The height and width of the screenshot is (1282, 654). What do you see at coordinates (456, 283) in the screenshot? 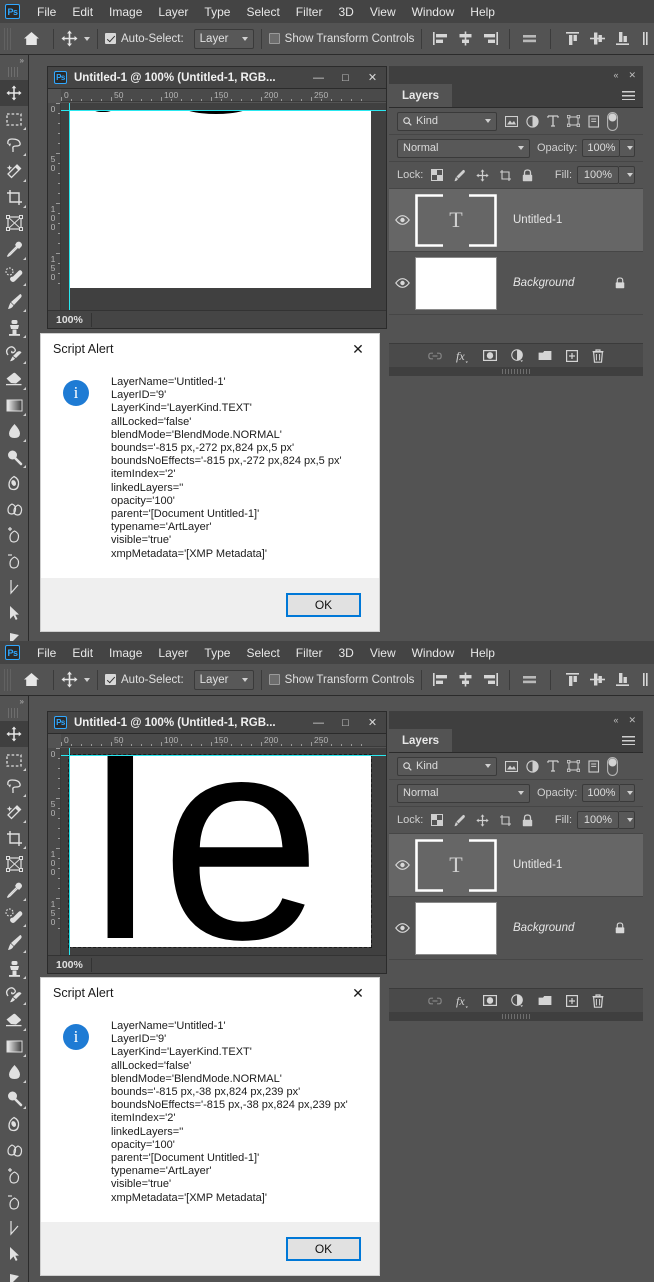
I see `layer-thumbnail-background` at bounding box center [456, 283].